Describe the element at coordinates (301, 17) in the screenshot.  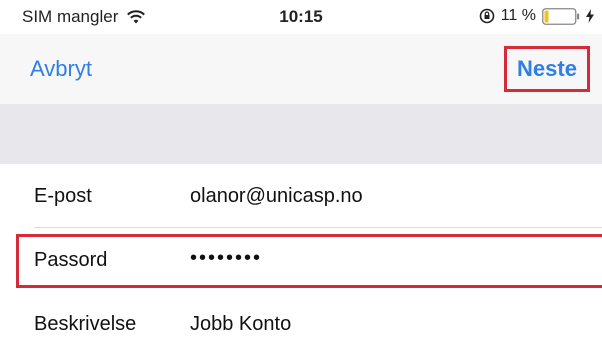
I see `status-bar: SIM mangler 10:15 11 %` at that location.